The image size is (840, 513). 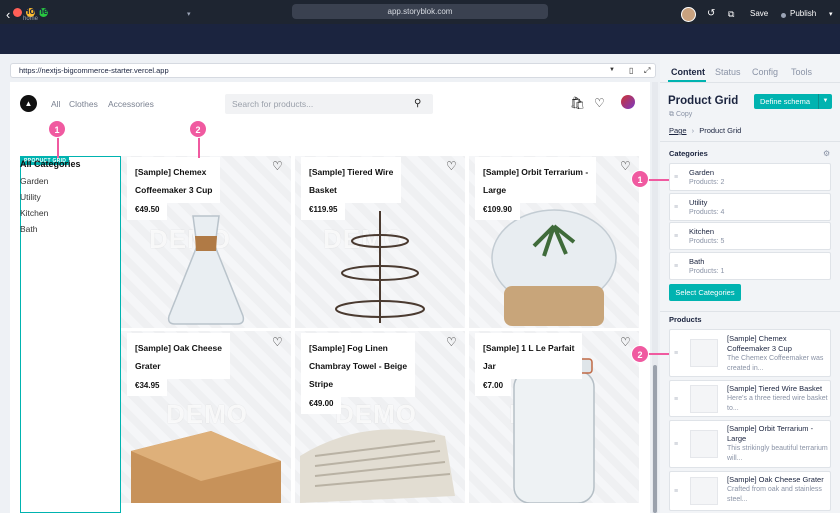 I want to click on product-item-title: [Sample] Orbit Terrarium - Large, so click(x=770, y=433).